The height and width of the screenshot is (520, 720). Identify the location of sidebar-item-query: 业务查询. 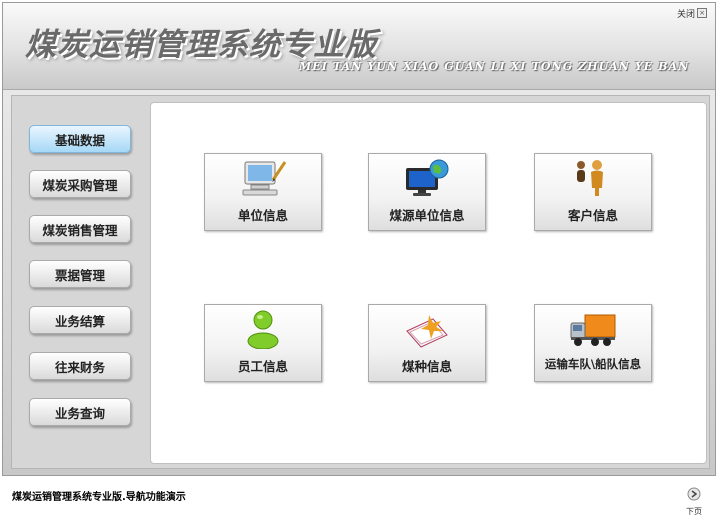
(80, 412).